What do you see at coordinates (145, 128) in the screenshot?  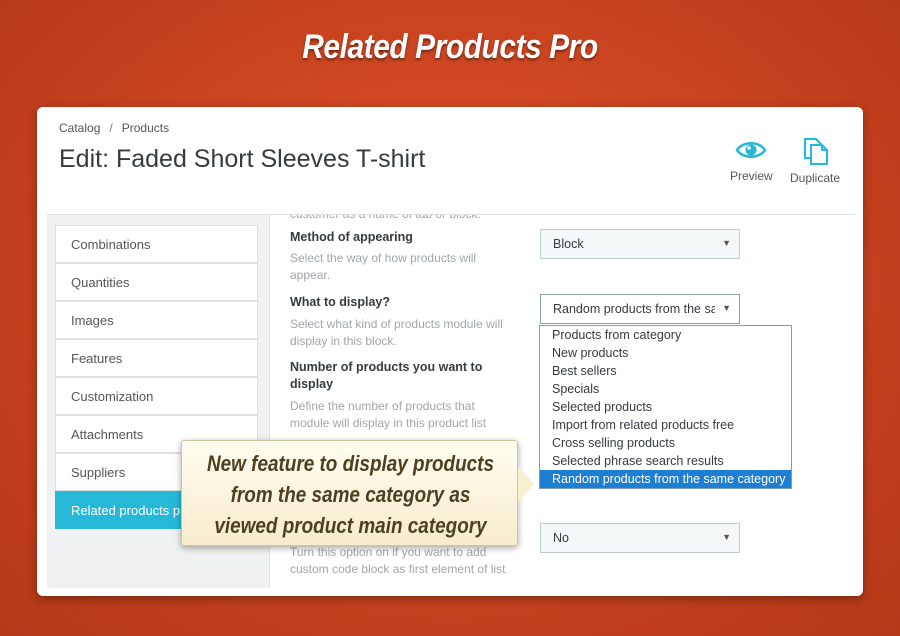 I see `breadcrumb-products: Products` at bounding box center [145, 128].